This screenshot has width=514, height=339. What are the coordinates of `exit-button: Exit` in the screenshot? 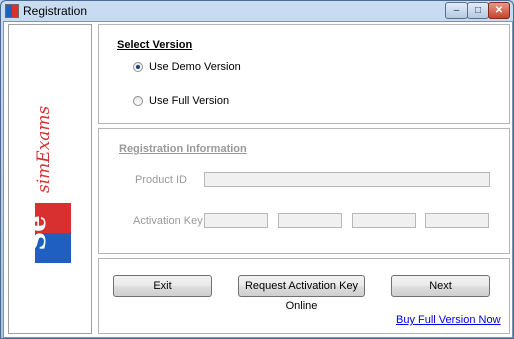 It's located at (162, 286).